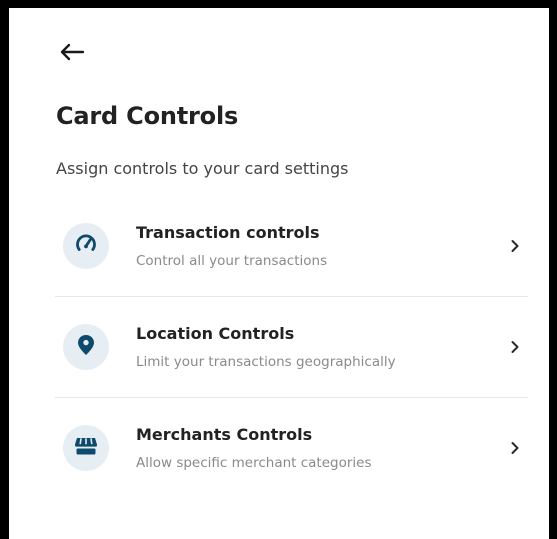 The height and width of the screenshot is (539, 557). Describe the element at coordinates (228, 232) in the screenshot. I see `item-title: Transaction controls` at that location.